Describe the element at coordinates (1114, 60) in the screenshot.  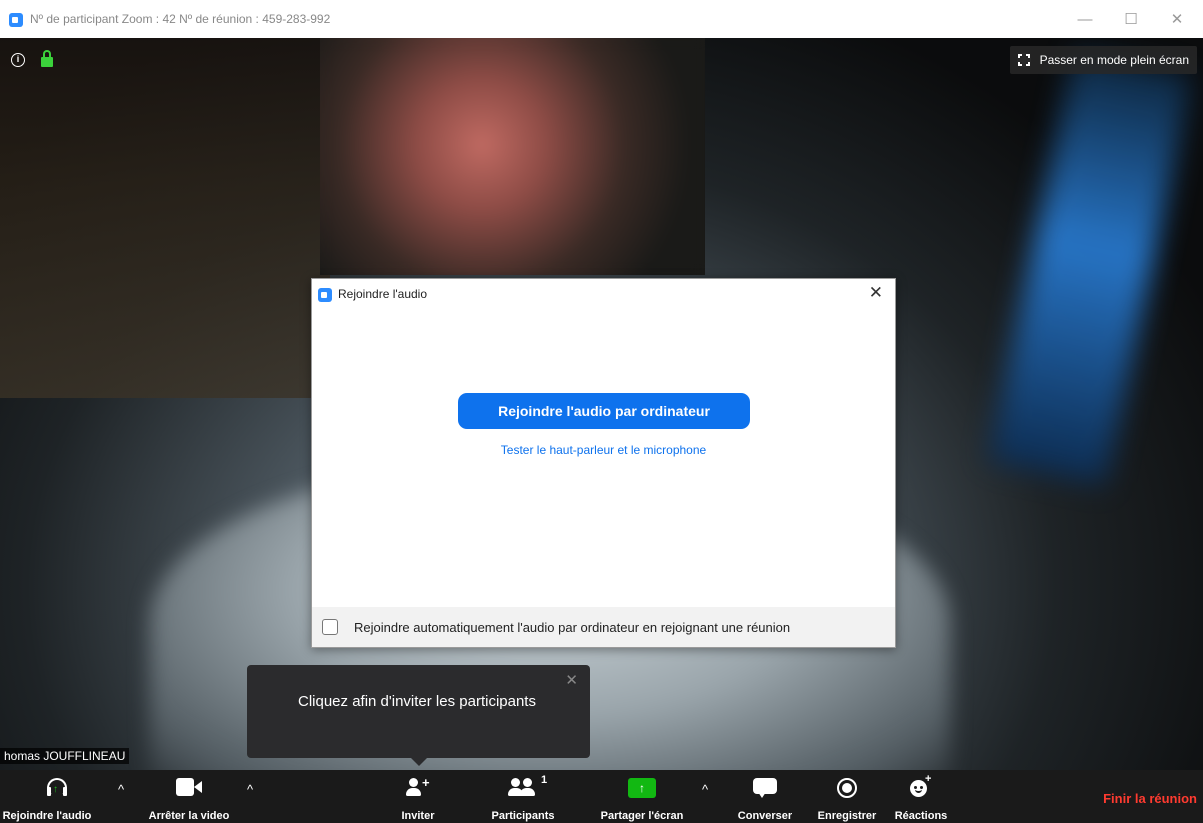
I see `fullscreen-label: Passer en mode plein écran` at that location.